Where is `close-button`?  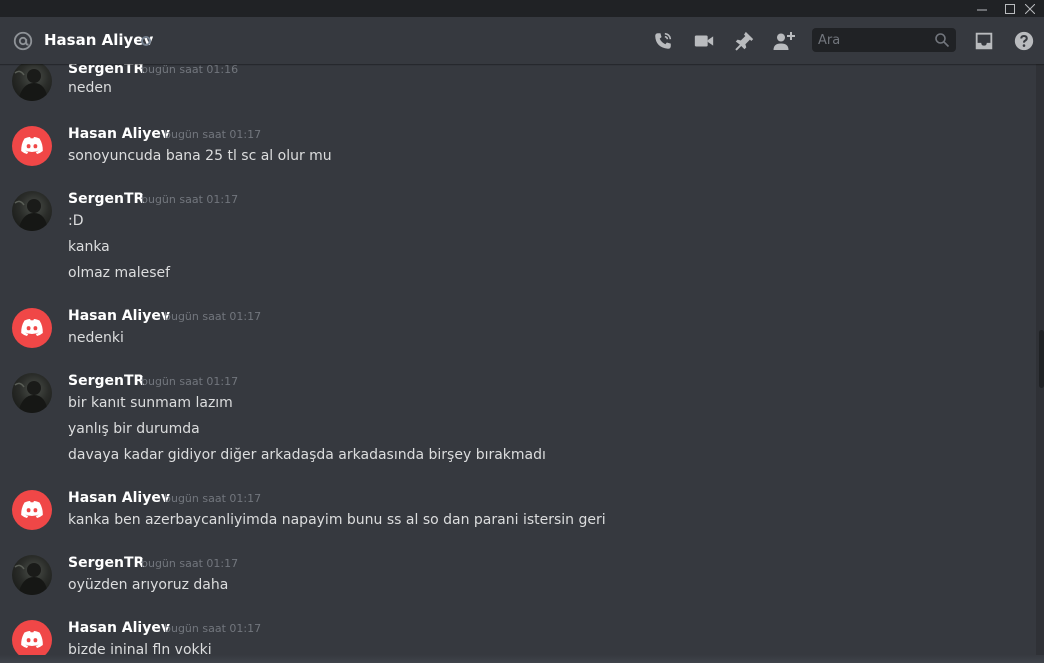 close-button is located at coordinates (1030, 8).